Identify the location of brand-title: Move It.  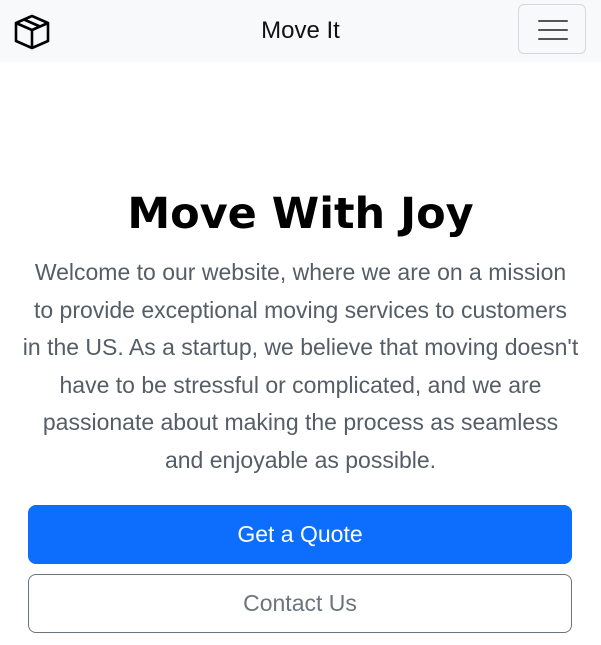
(300, 31).